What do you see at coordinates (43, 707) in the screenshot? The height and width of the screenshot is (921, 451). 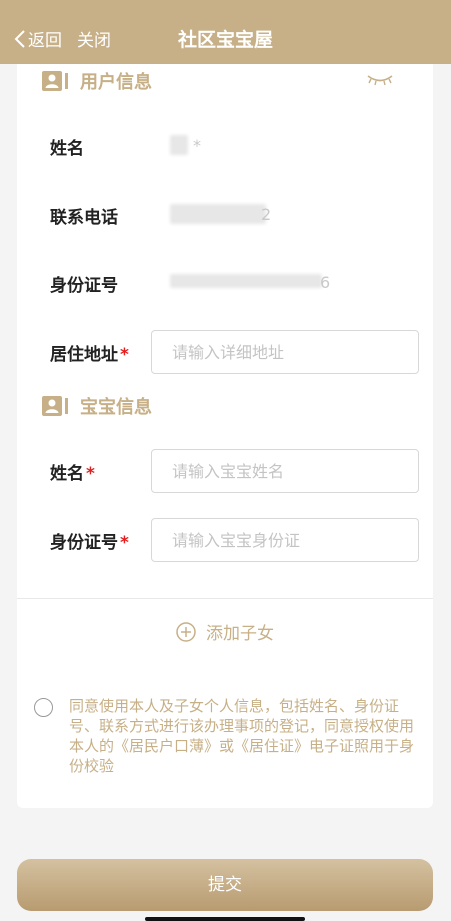 I see `consent-radio` at bounding box center [43, 707].